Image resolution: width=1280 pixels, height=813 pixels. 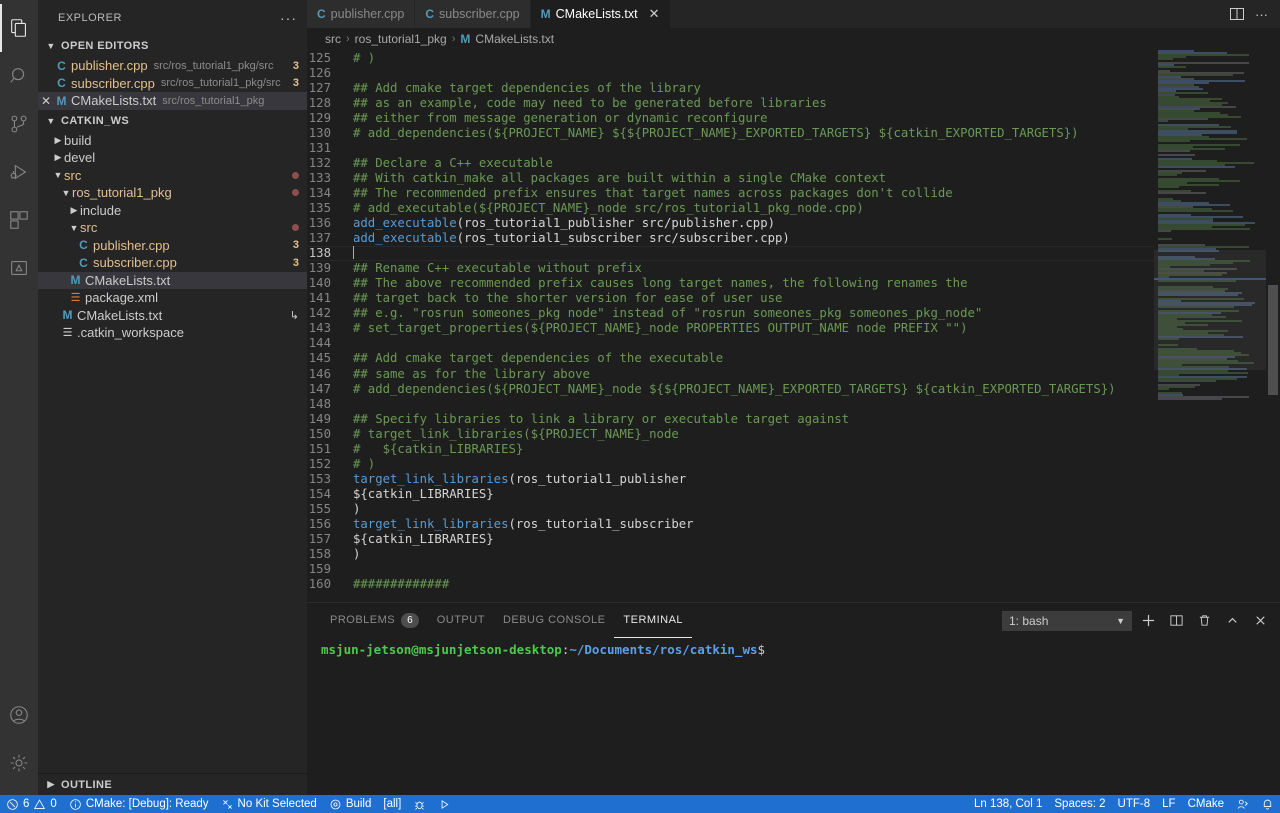 I want to click on status-language-mode: CMake, so click(x=1206, y=804).